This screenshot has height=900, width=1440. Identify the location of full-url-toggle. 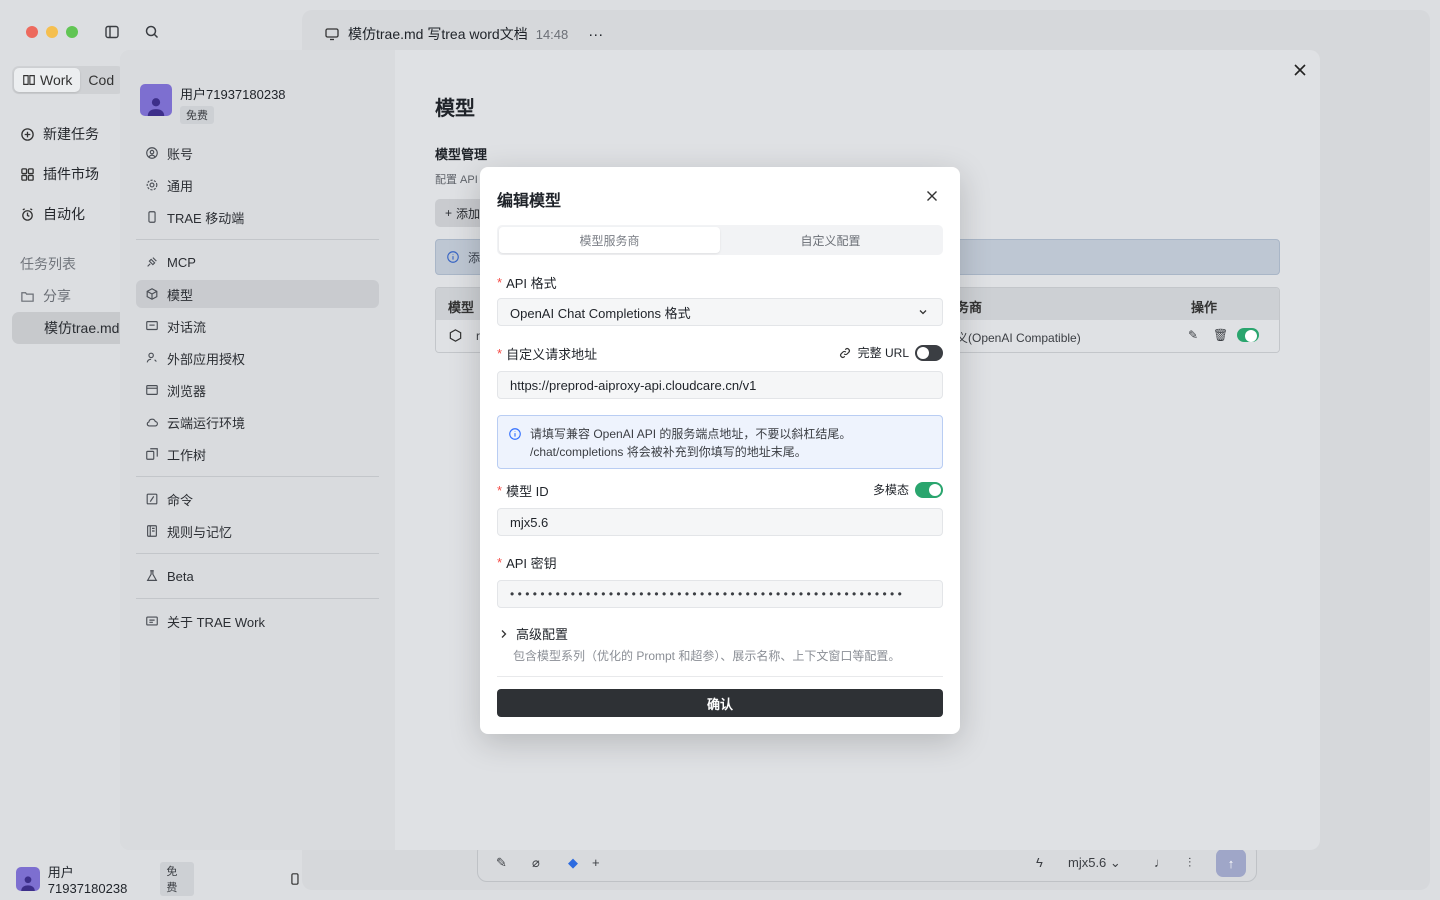
(929, 352).